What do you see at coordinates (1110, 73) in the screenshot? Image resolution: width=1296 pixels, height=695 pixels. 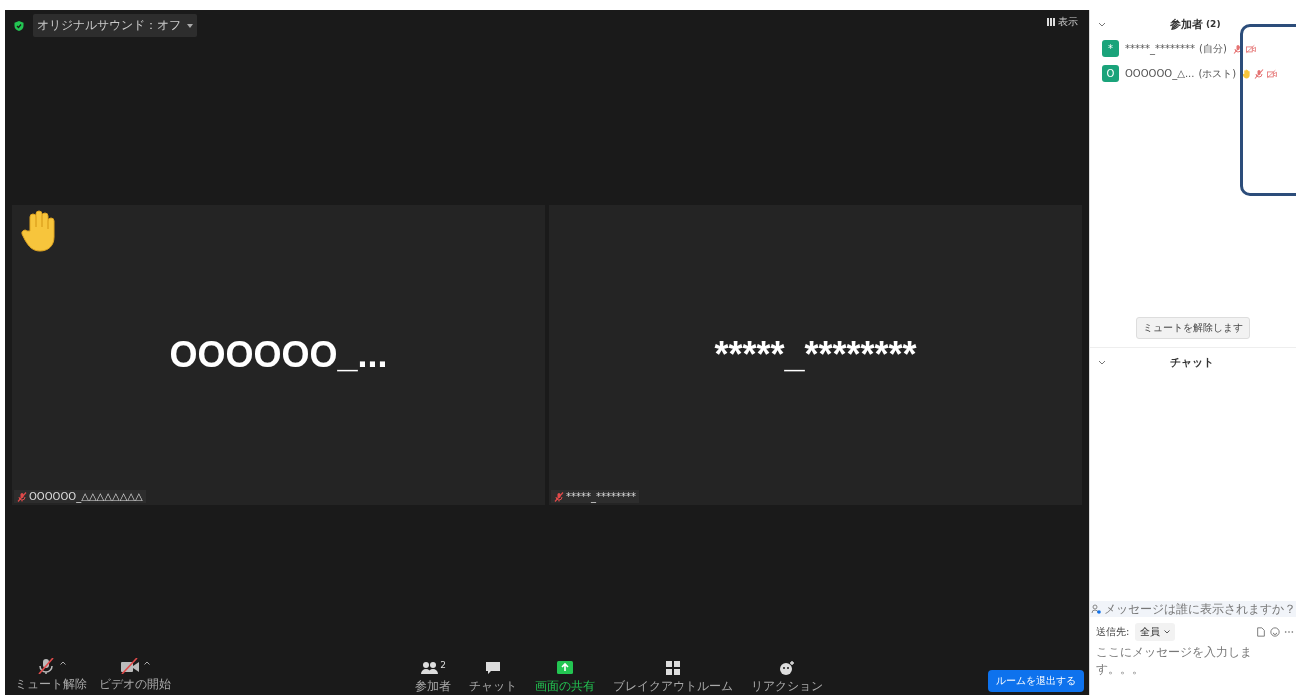 I see `avatar: O` at bounding box center [1110, 73].